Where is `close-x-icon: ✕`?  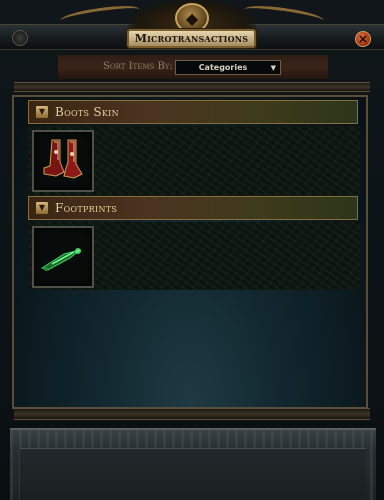 close-x-icon: ✕ is located at coordinates (363, 39).